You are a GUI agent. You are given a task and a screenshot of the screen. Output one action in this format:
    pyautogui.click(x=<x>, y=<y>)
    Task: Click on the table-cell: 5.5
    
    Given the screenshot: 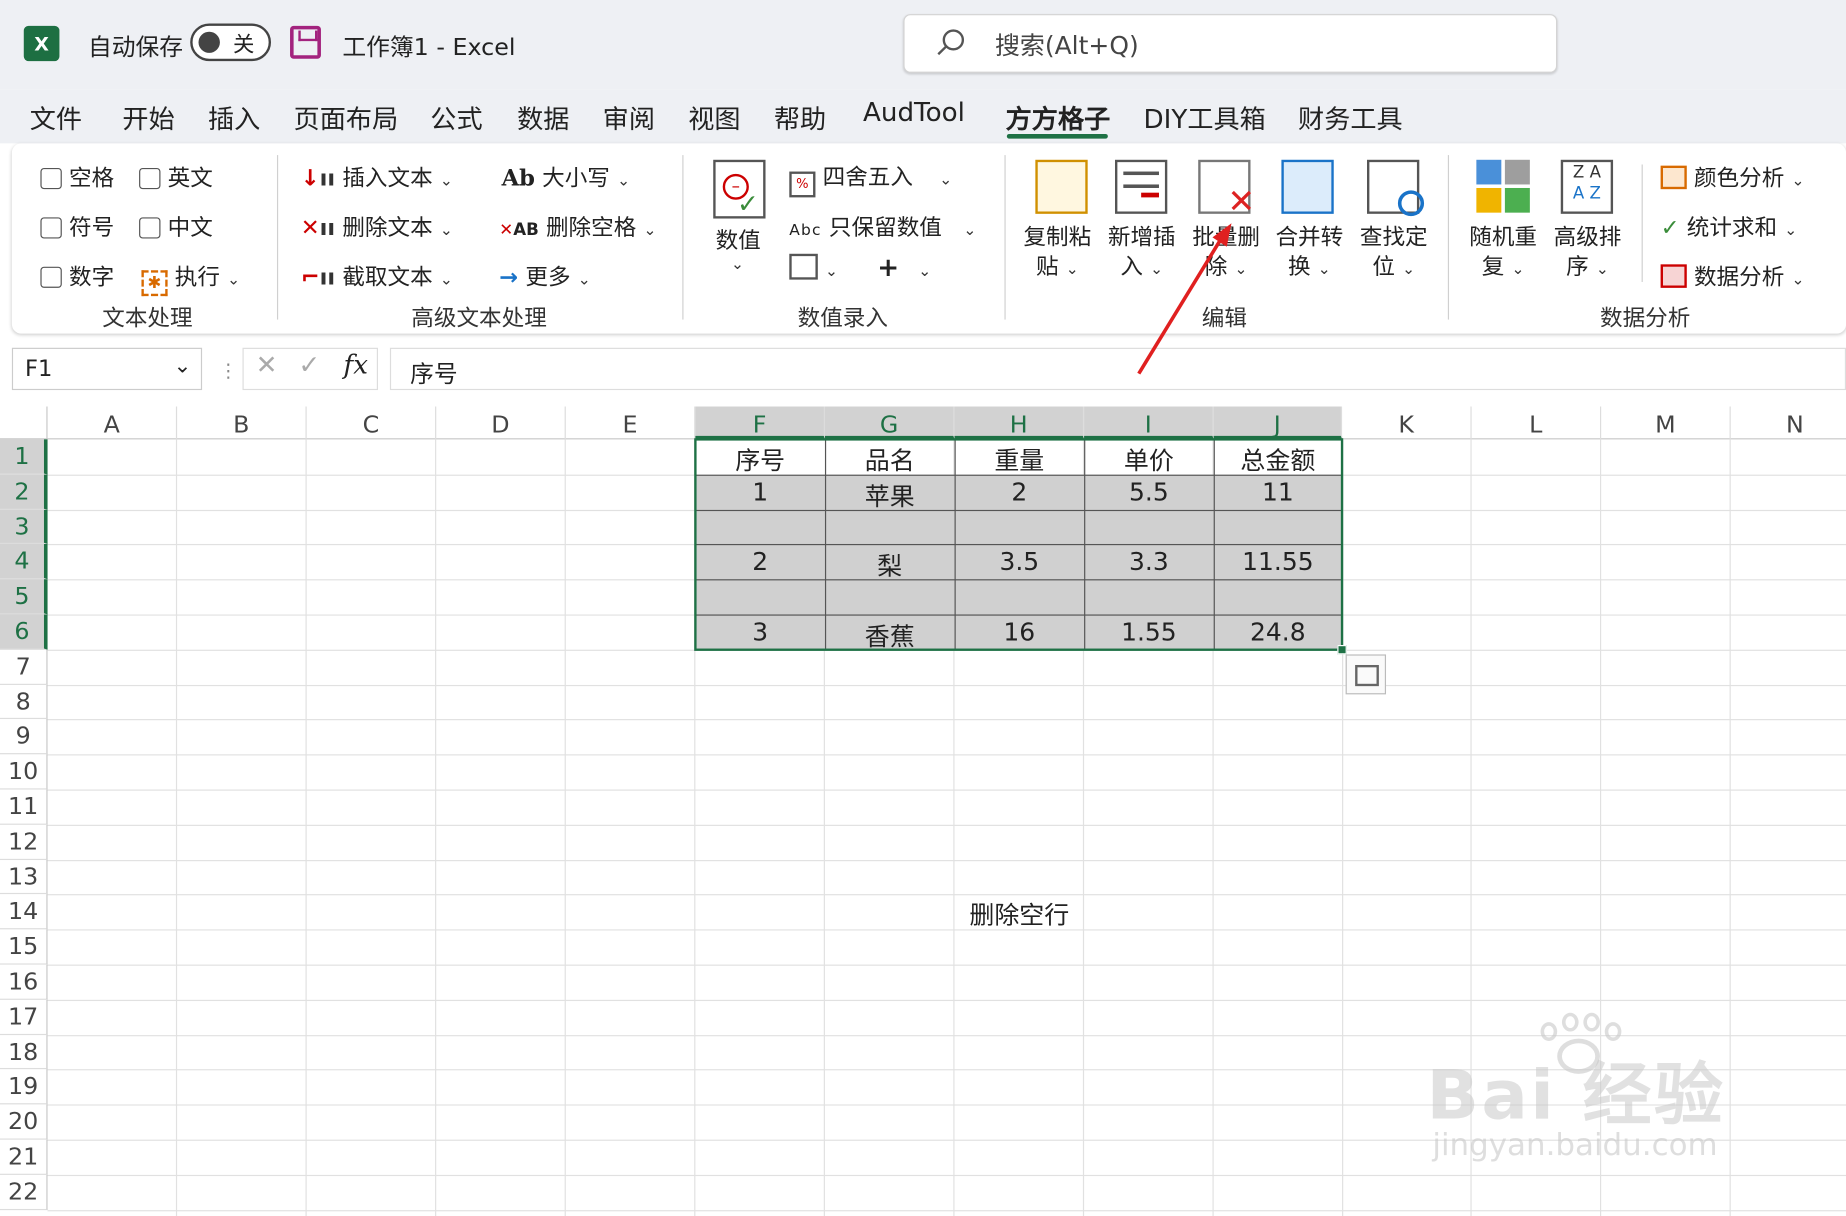 What is the action you would take?
    pyautogui.click(x=1149, y=492)
    